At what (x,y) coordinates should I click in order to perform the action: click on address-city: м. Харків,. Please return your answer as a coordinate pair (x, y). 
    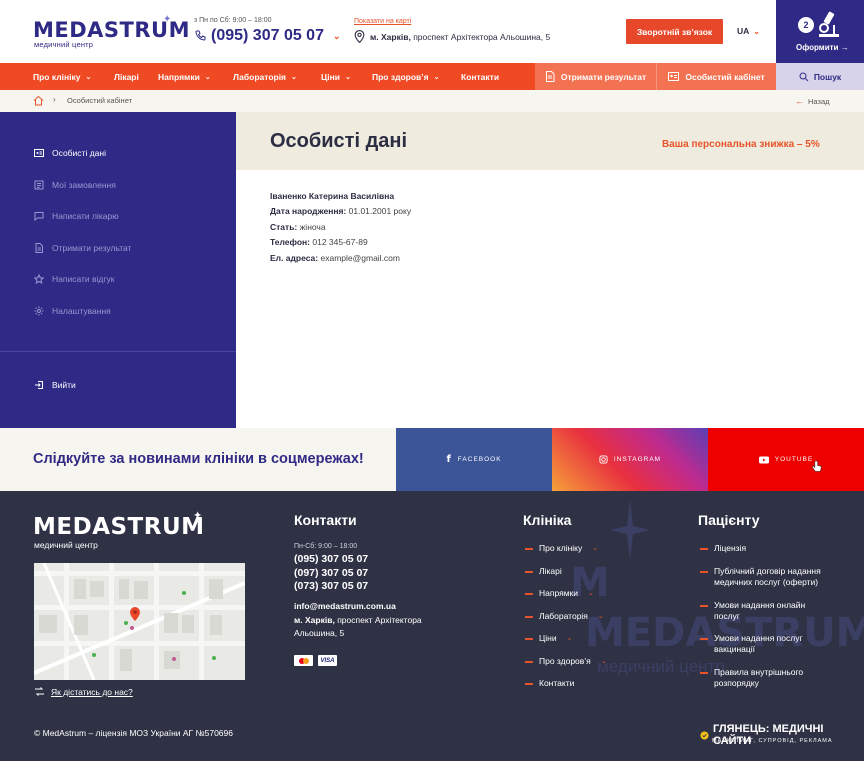
    Looking at the image, I should click on (390, 36).